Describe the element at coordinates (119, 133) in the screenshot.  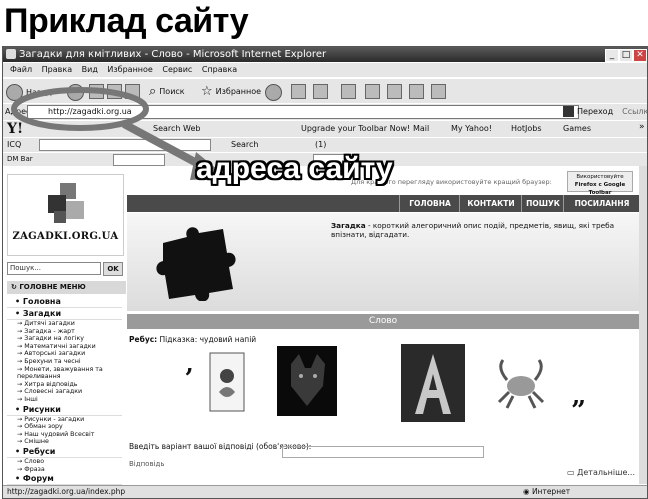
I see `annotation-overlay` at that location.